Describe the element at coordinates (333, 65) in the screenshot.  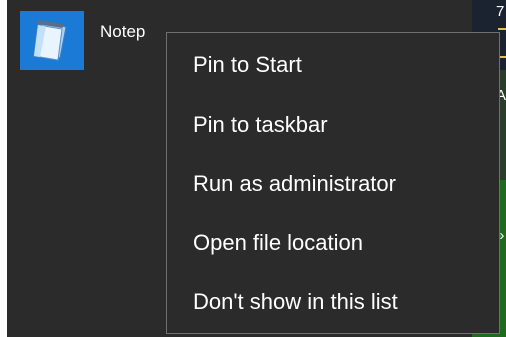
I see `menu-item-pin-to-start: Pin to Start` at that location.